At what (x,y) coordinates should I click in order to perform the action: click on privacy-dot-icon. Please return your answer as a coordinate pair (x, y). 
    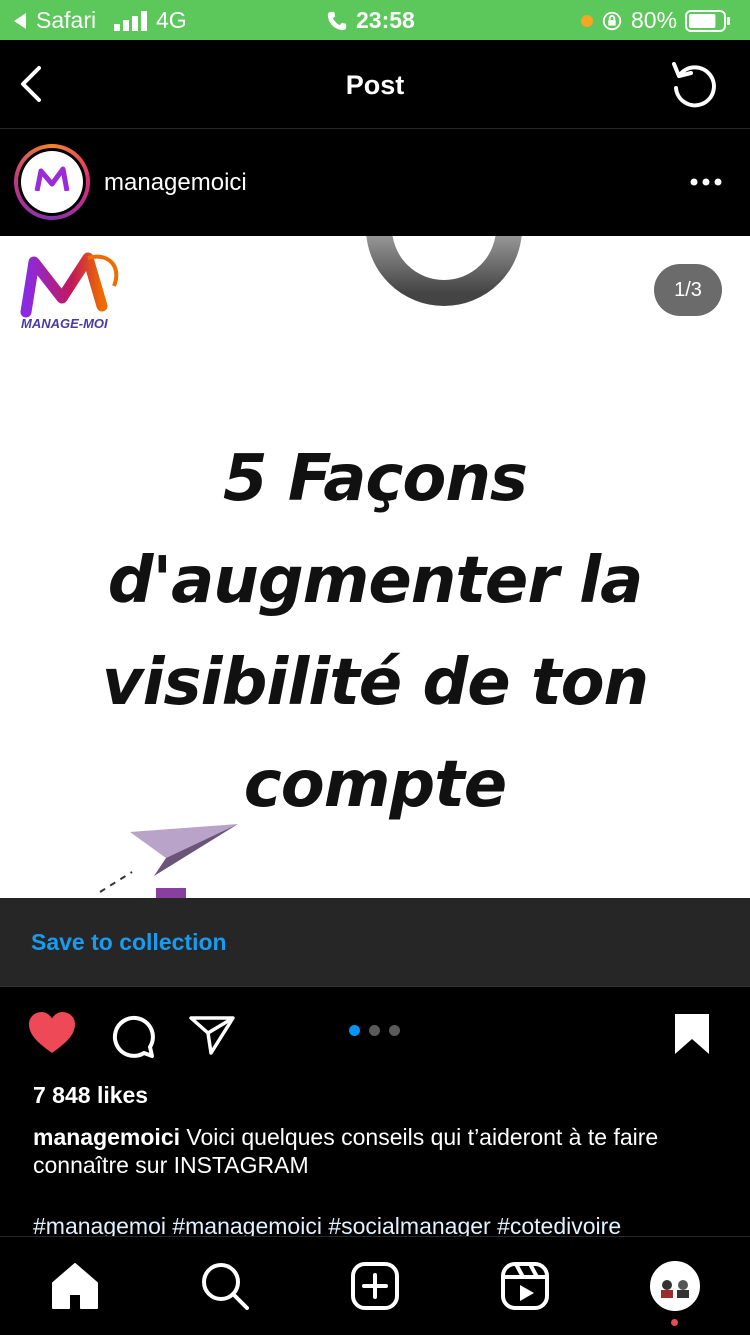
    Looking at the image, I should click on (587, 20).